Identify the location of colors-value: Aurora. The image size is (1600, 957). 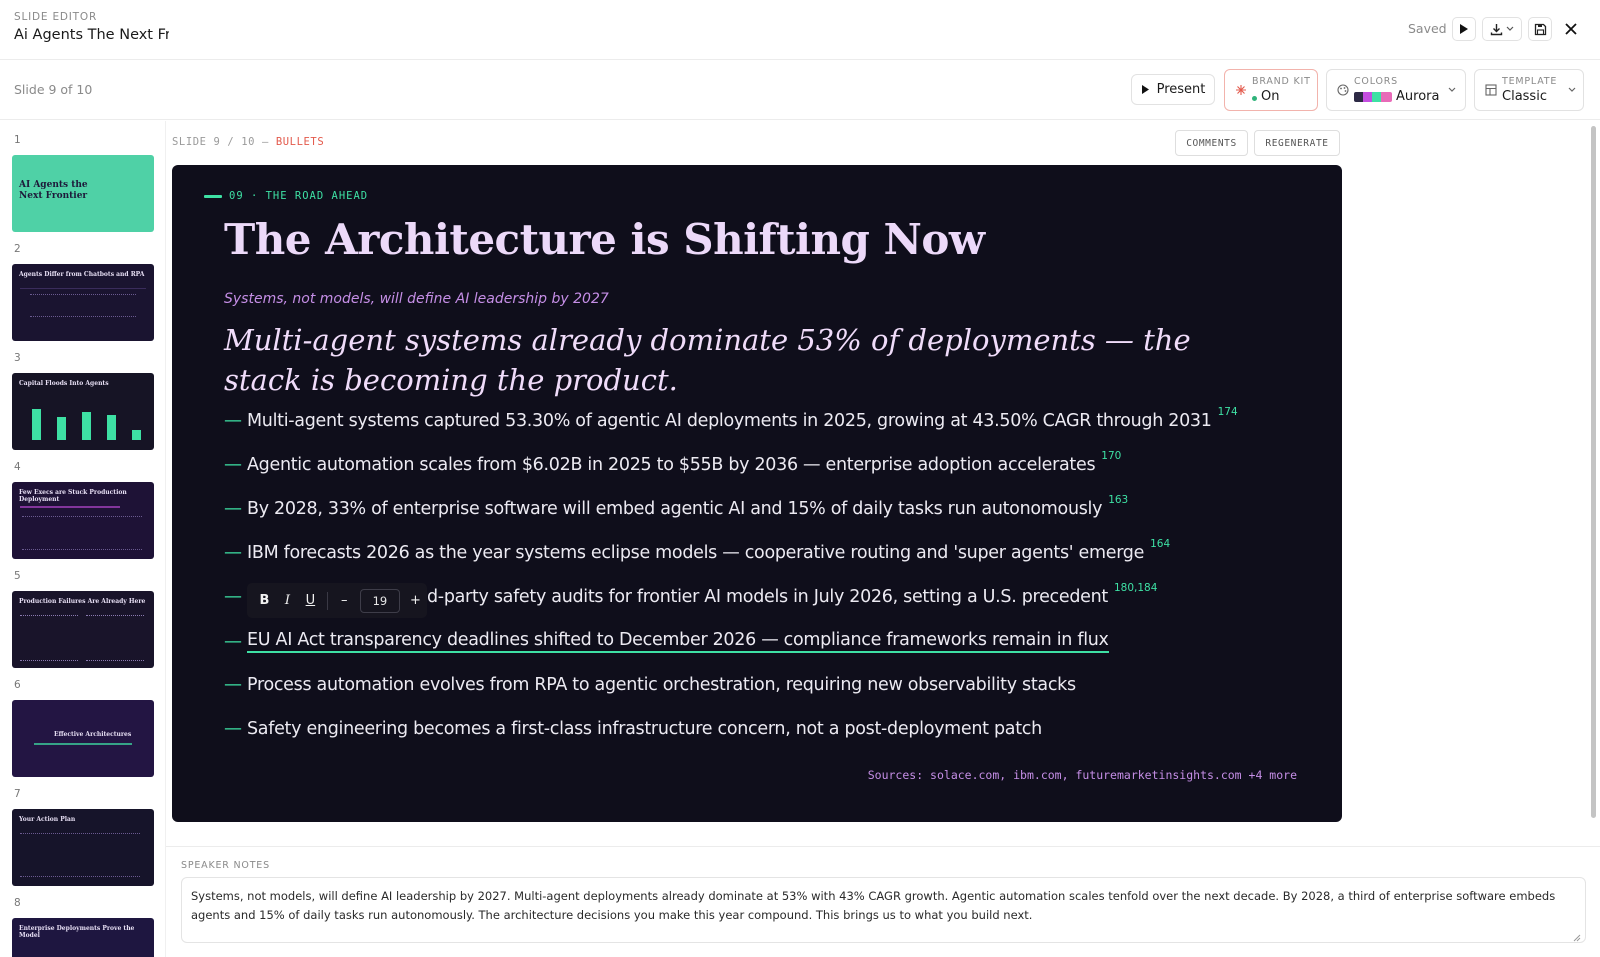
(1418, 96).